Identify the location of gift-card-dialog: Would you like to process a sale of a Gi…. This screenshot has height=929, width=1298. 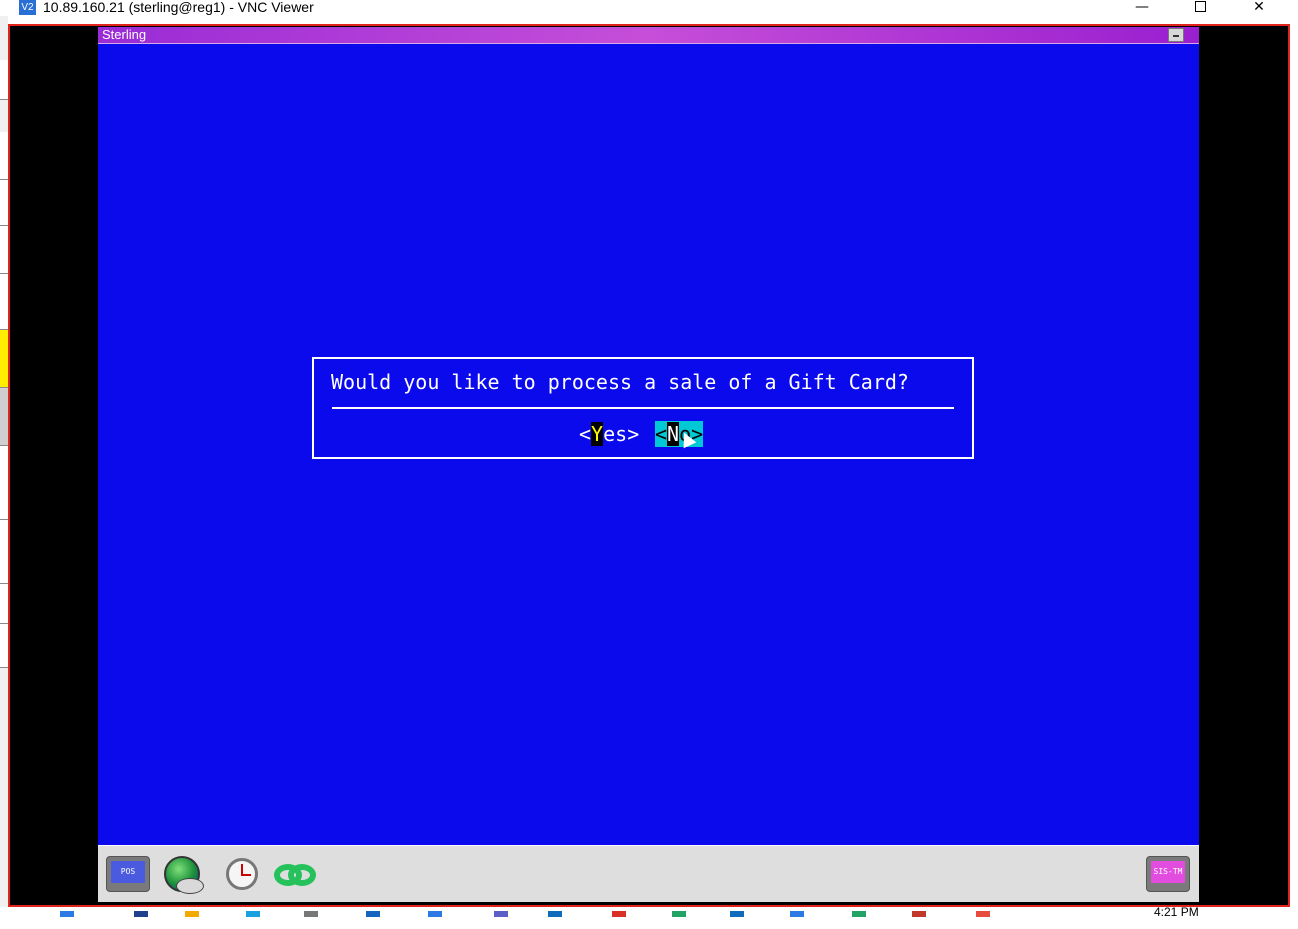
(643, 408).